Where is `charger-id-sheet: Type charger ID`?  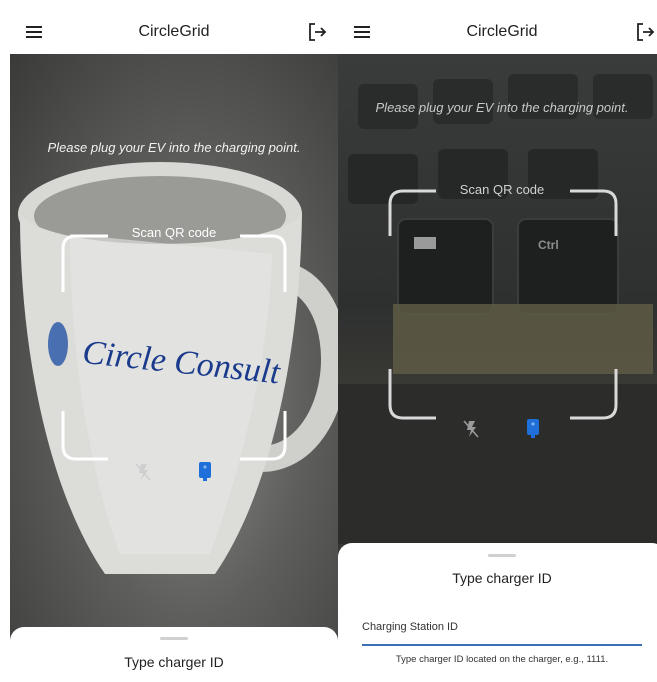 charger-id-sheet: Type charger ID is located at coordinates (174, 654).